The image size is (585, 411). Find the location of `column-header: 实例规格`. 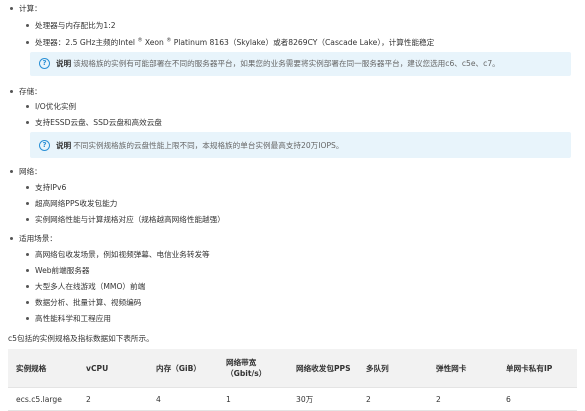

column-header: 实例规格 is located at coordinates (43, 368).